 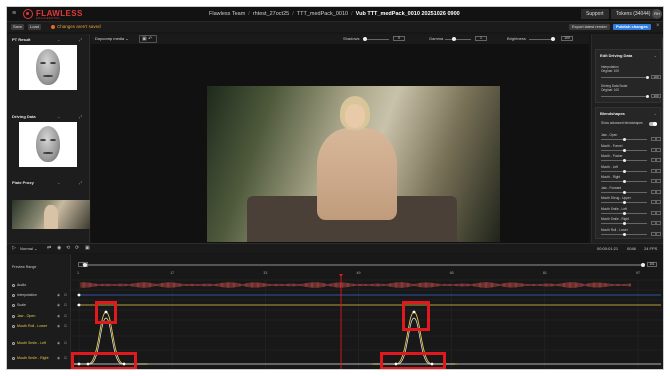 What do you see at coordinates (657, 14) in the screenshot?
I see `avatar: RH` at bounding box center [657, 14].